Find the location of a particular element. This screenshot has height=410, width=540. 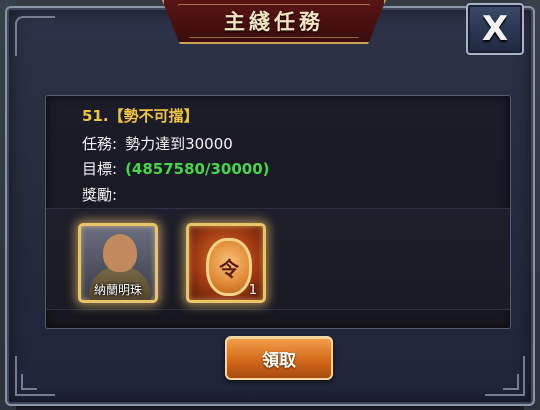

claim-button-label: 領取 is located at coordinates (279, 360).